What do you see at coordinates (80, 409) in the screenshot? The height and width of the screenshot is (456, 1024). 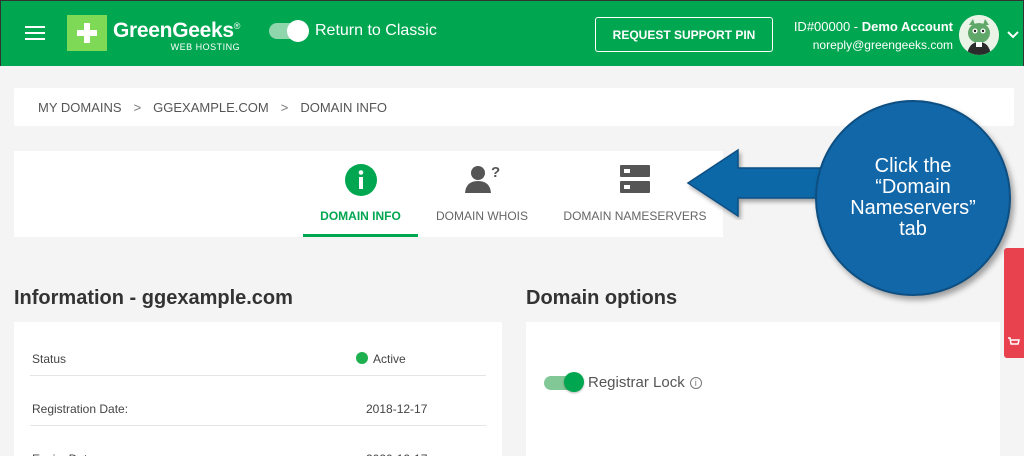 I see `registration-date-key: Registration Date:` at bounding box center [80, 409].